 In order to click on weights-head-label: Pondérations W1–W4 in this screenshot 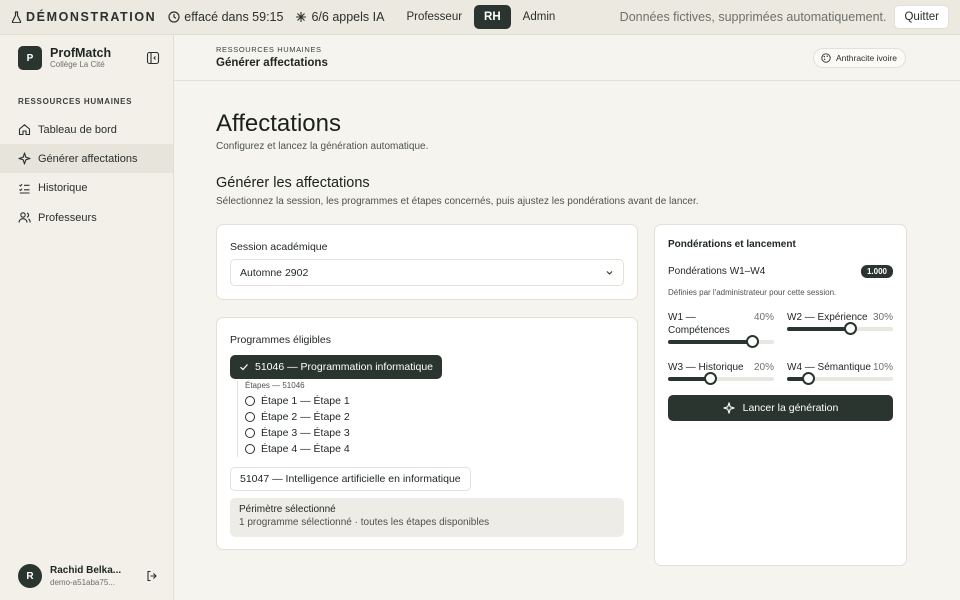, I will do `click(717, 271)`.